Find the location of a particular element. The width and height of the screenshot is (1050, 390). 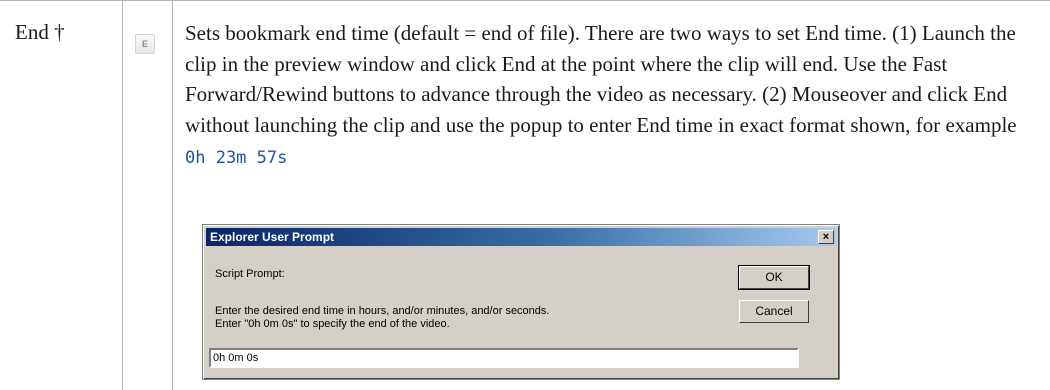

end-time-input: 0h 0m 0s is located at coordinates (504, 358).